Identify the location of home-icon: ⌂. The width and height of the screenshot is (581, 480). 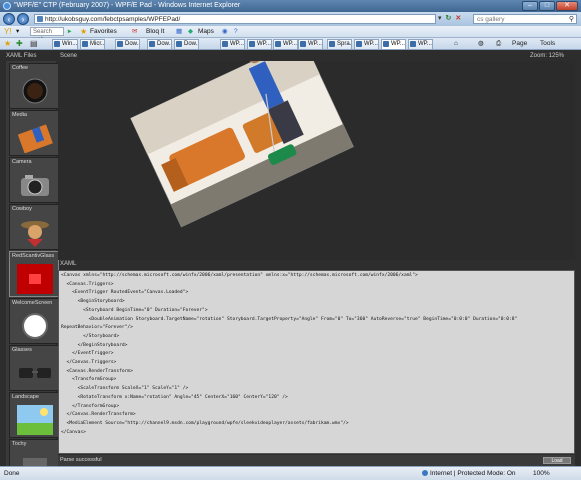
(456, 44).